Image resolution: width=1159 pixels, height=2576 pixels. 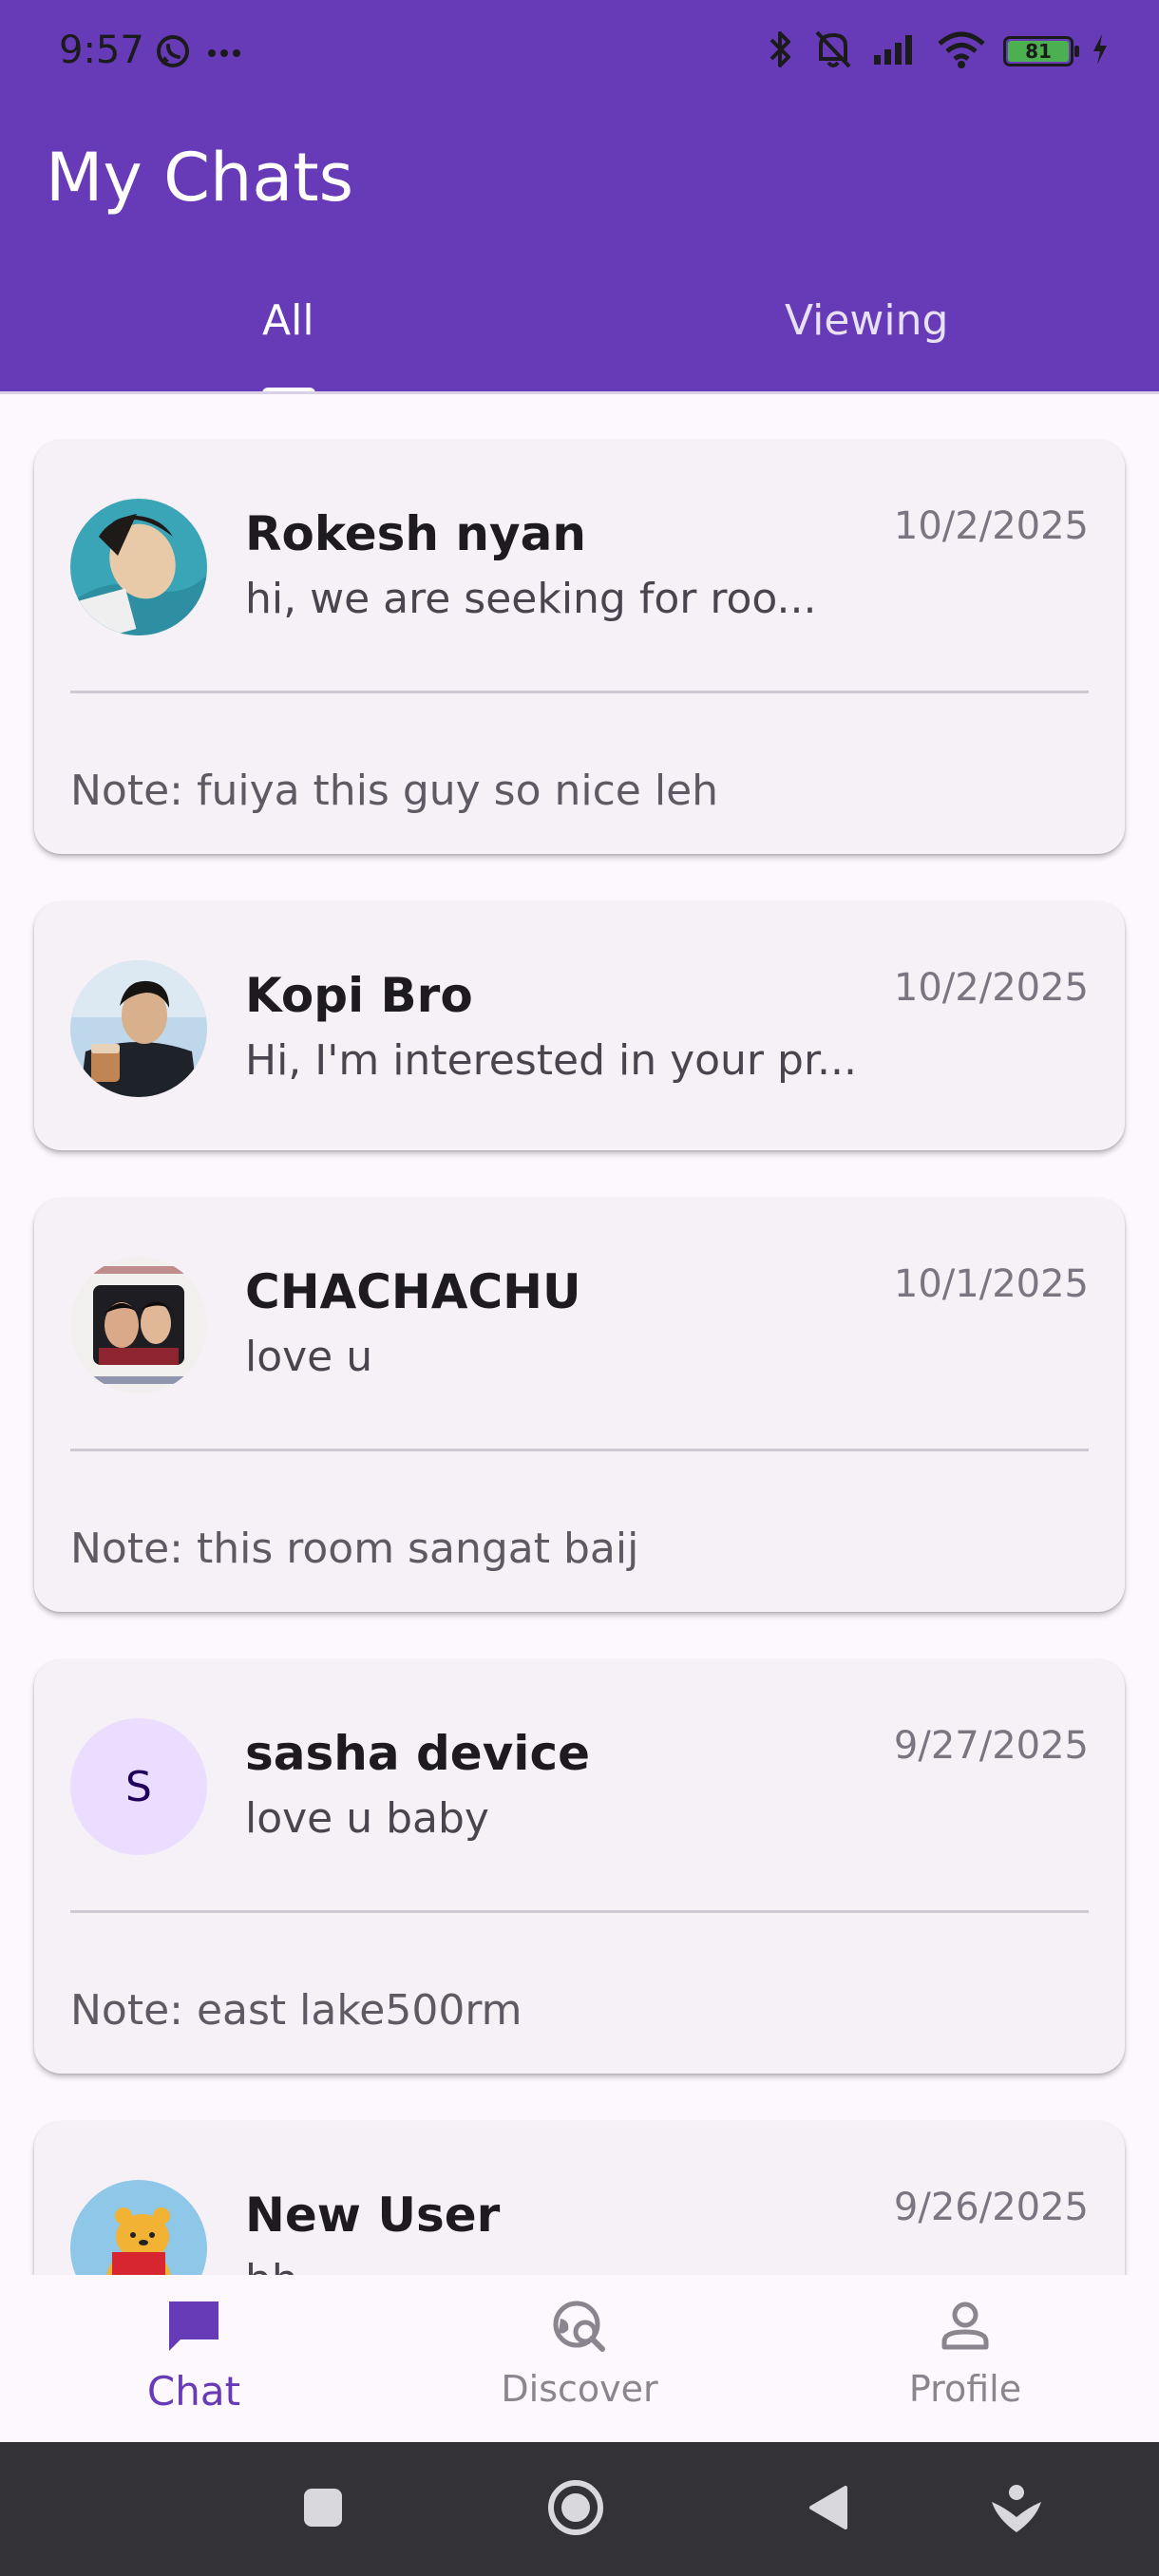 What do you see at coordinates (991, 1746) in the screenshot?
I see `chat-date: 9/27/2025` at bounding box center [991, 1746].